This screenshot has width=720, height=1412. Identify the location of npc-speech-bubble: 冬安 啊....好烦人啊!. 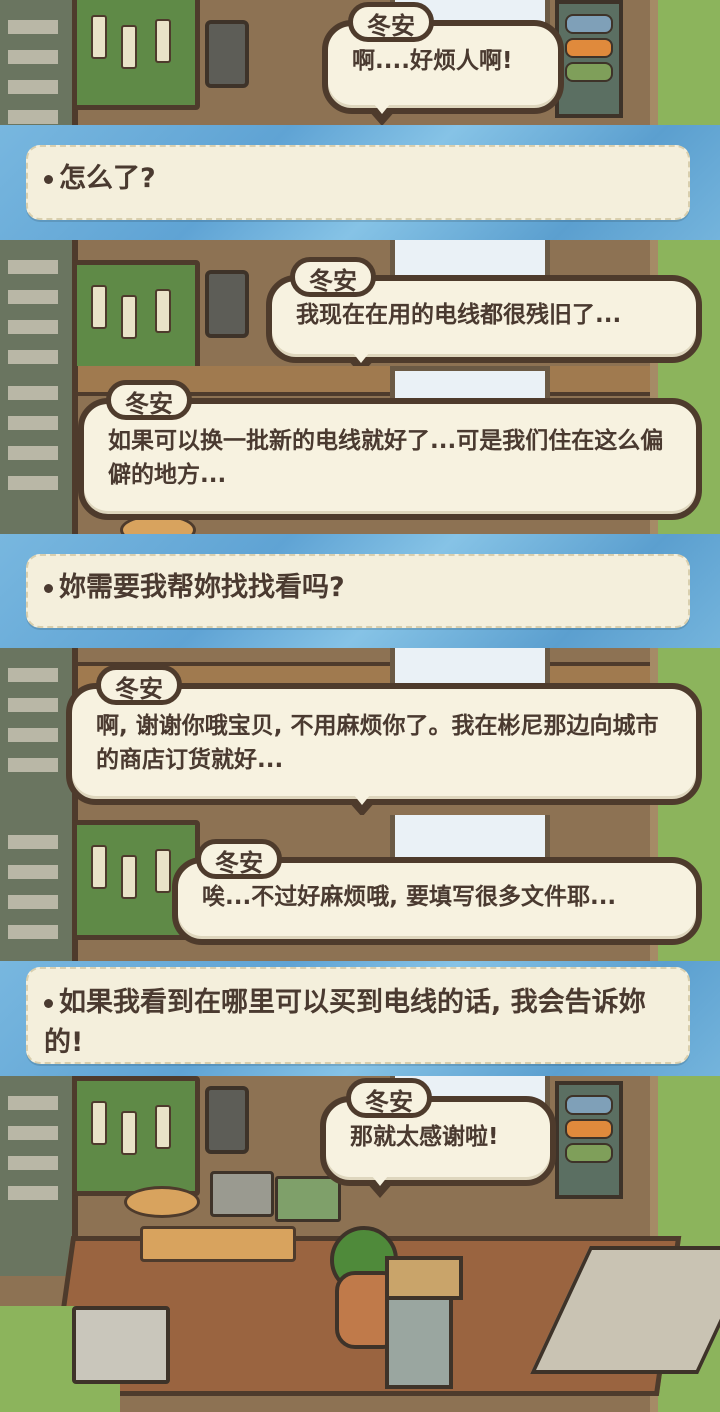
(443, 63).